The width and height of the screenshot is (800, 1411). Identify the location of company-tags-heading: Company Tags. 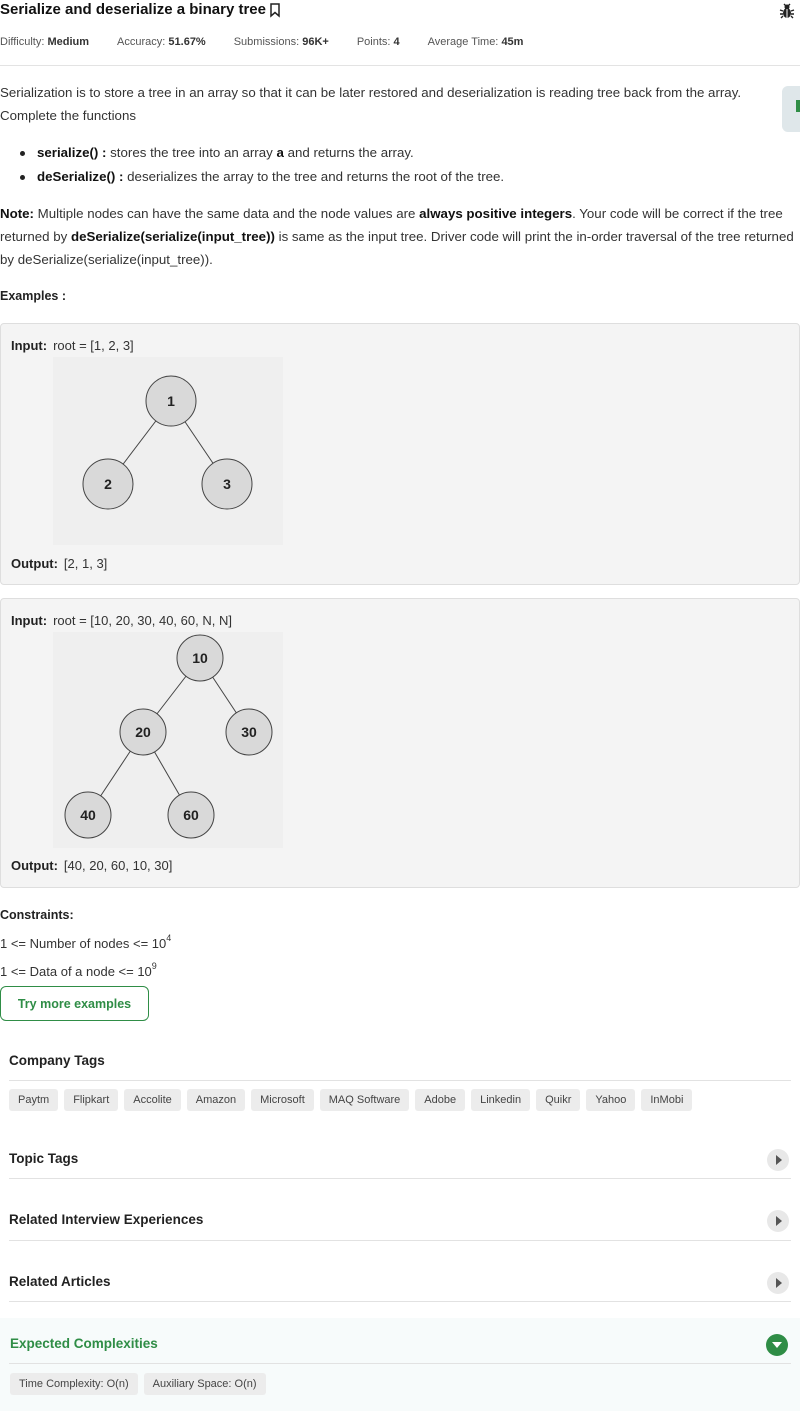
(57, 1060).